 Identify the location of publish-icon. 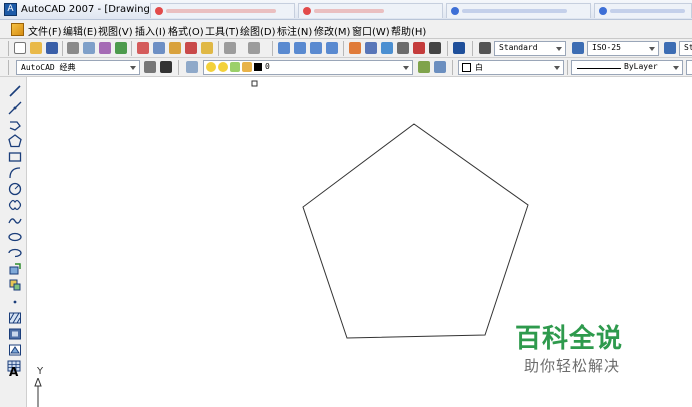
(105, 48).